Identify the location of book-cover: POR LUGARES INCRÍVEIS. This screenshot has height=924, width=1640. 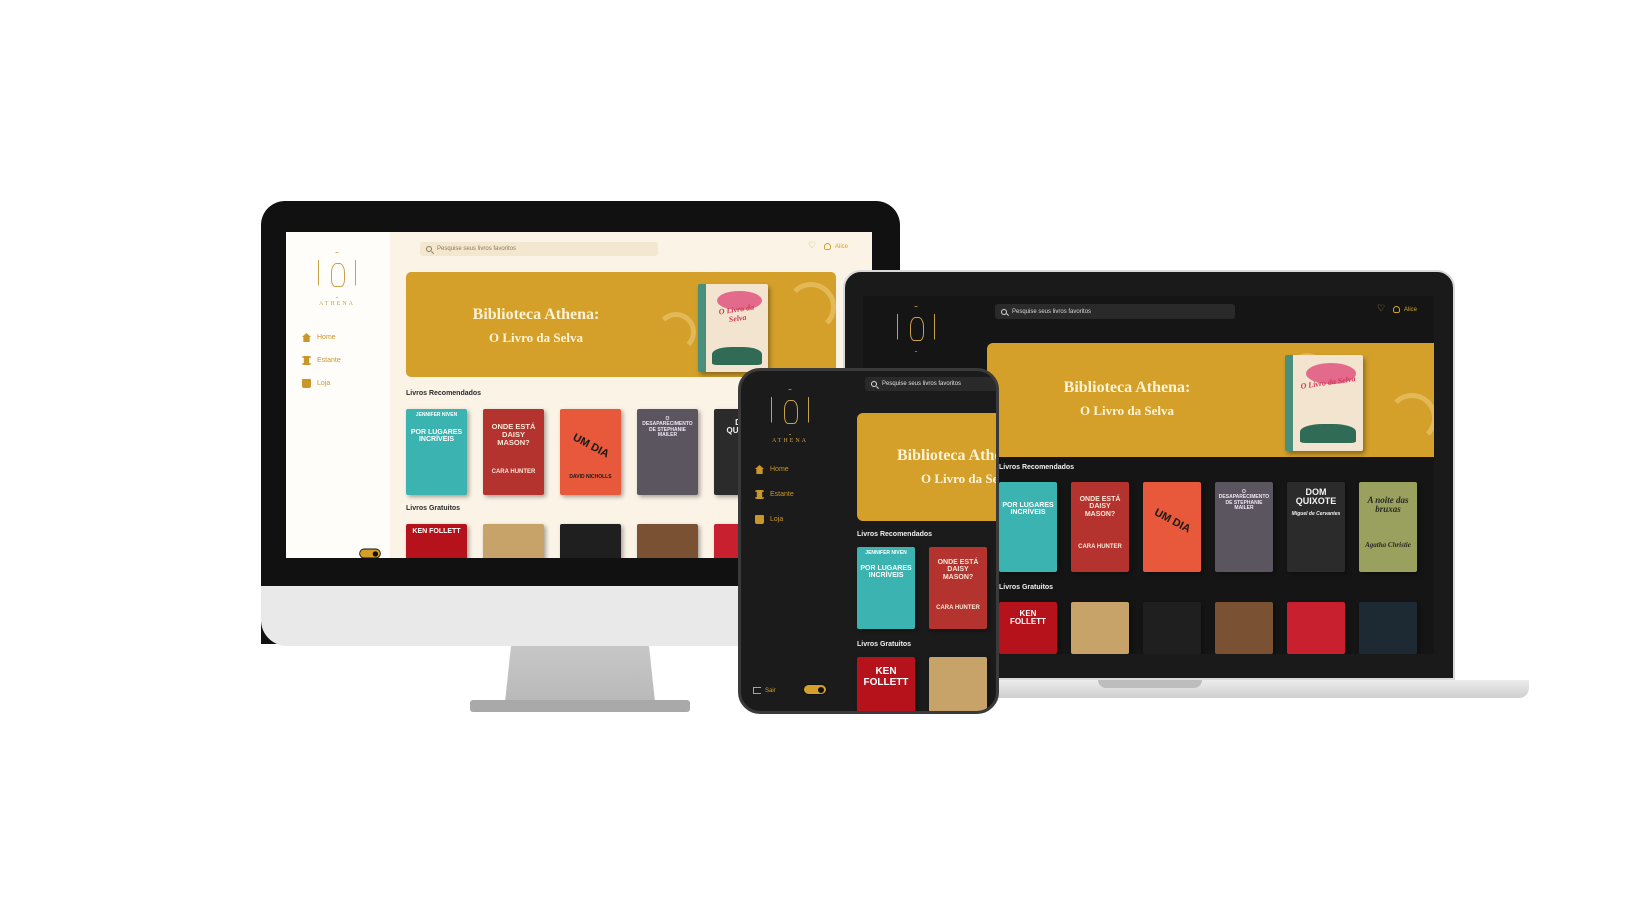
(1028, 527).